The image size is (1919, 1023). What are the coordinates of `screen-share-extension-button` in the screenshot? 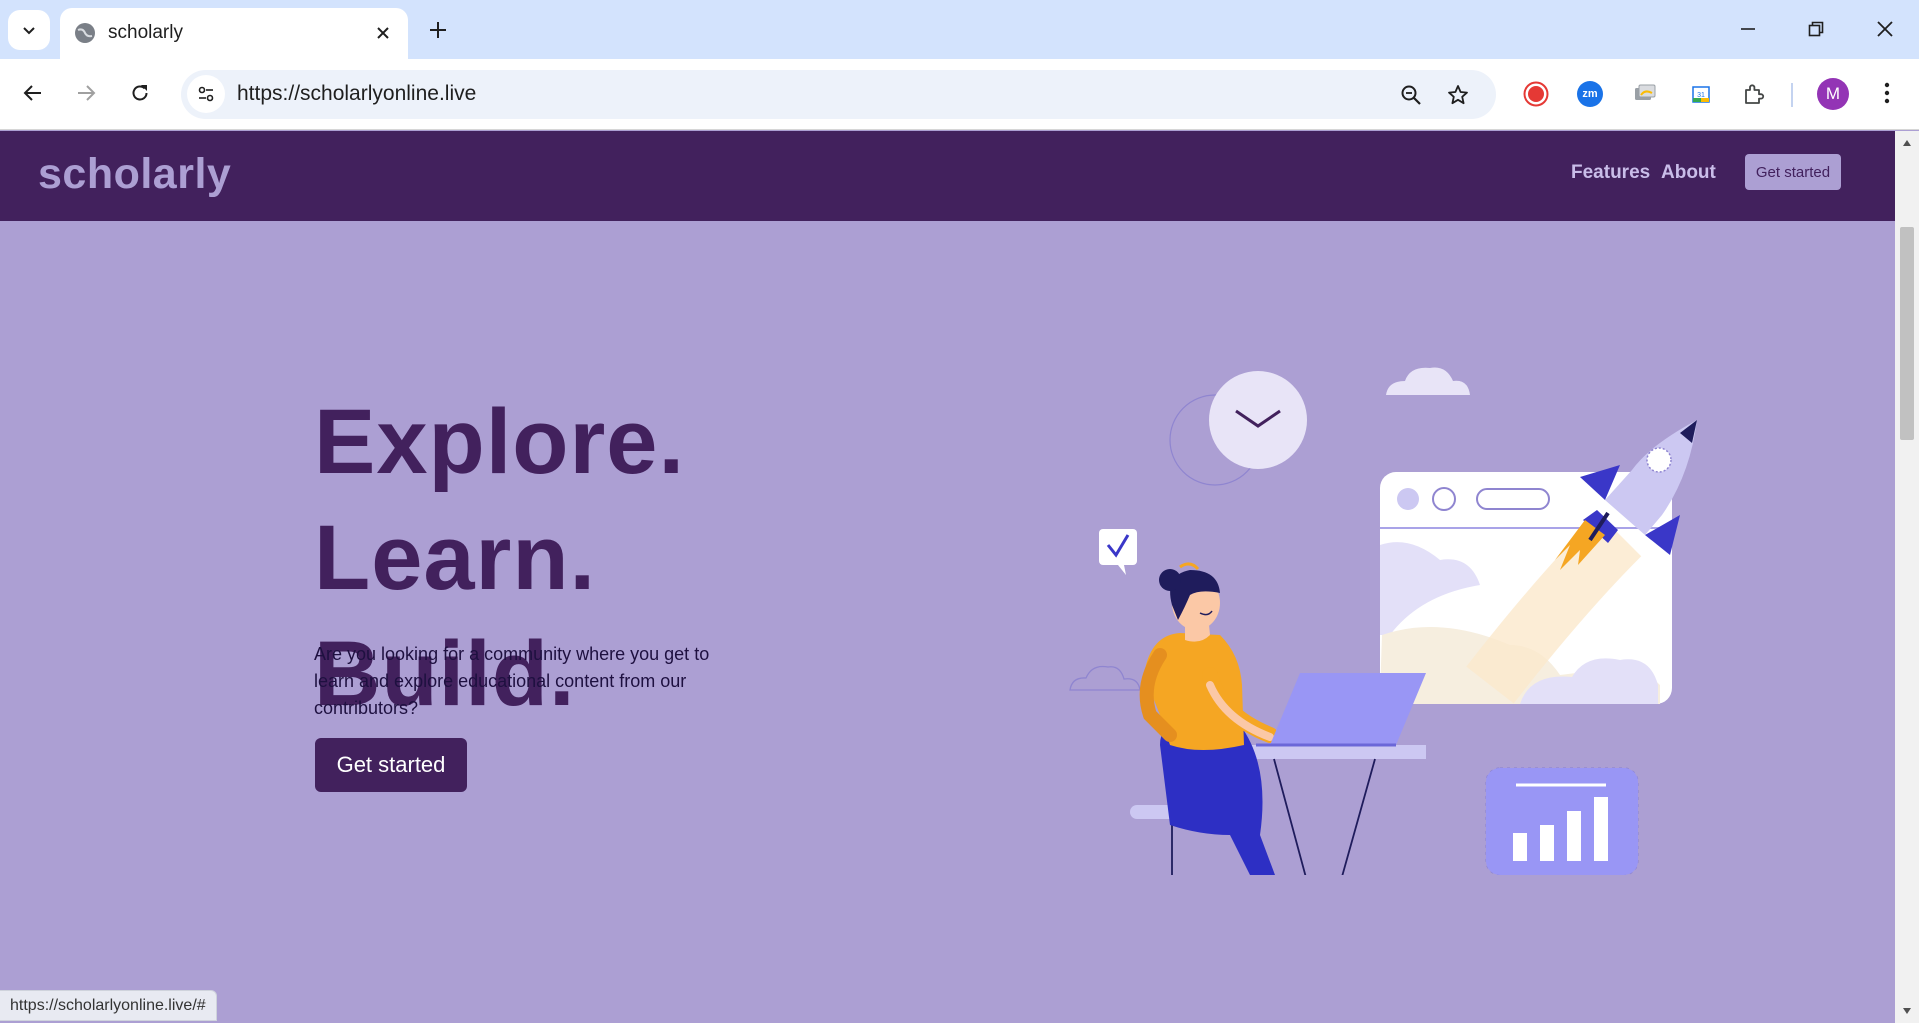 It's located at (1645, 94).